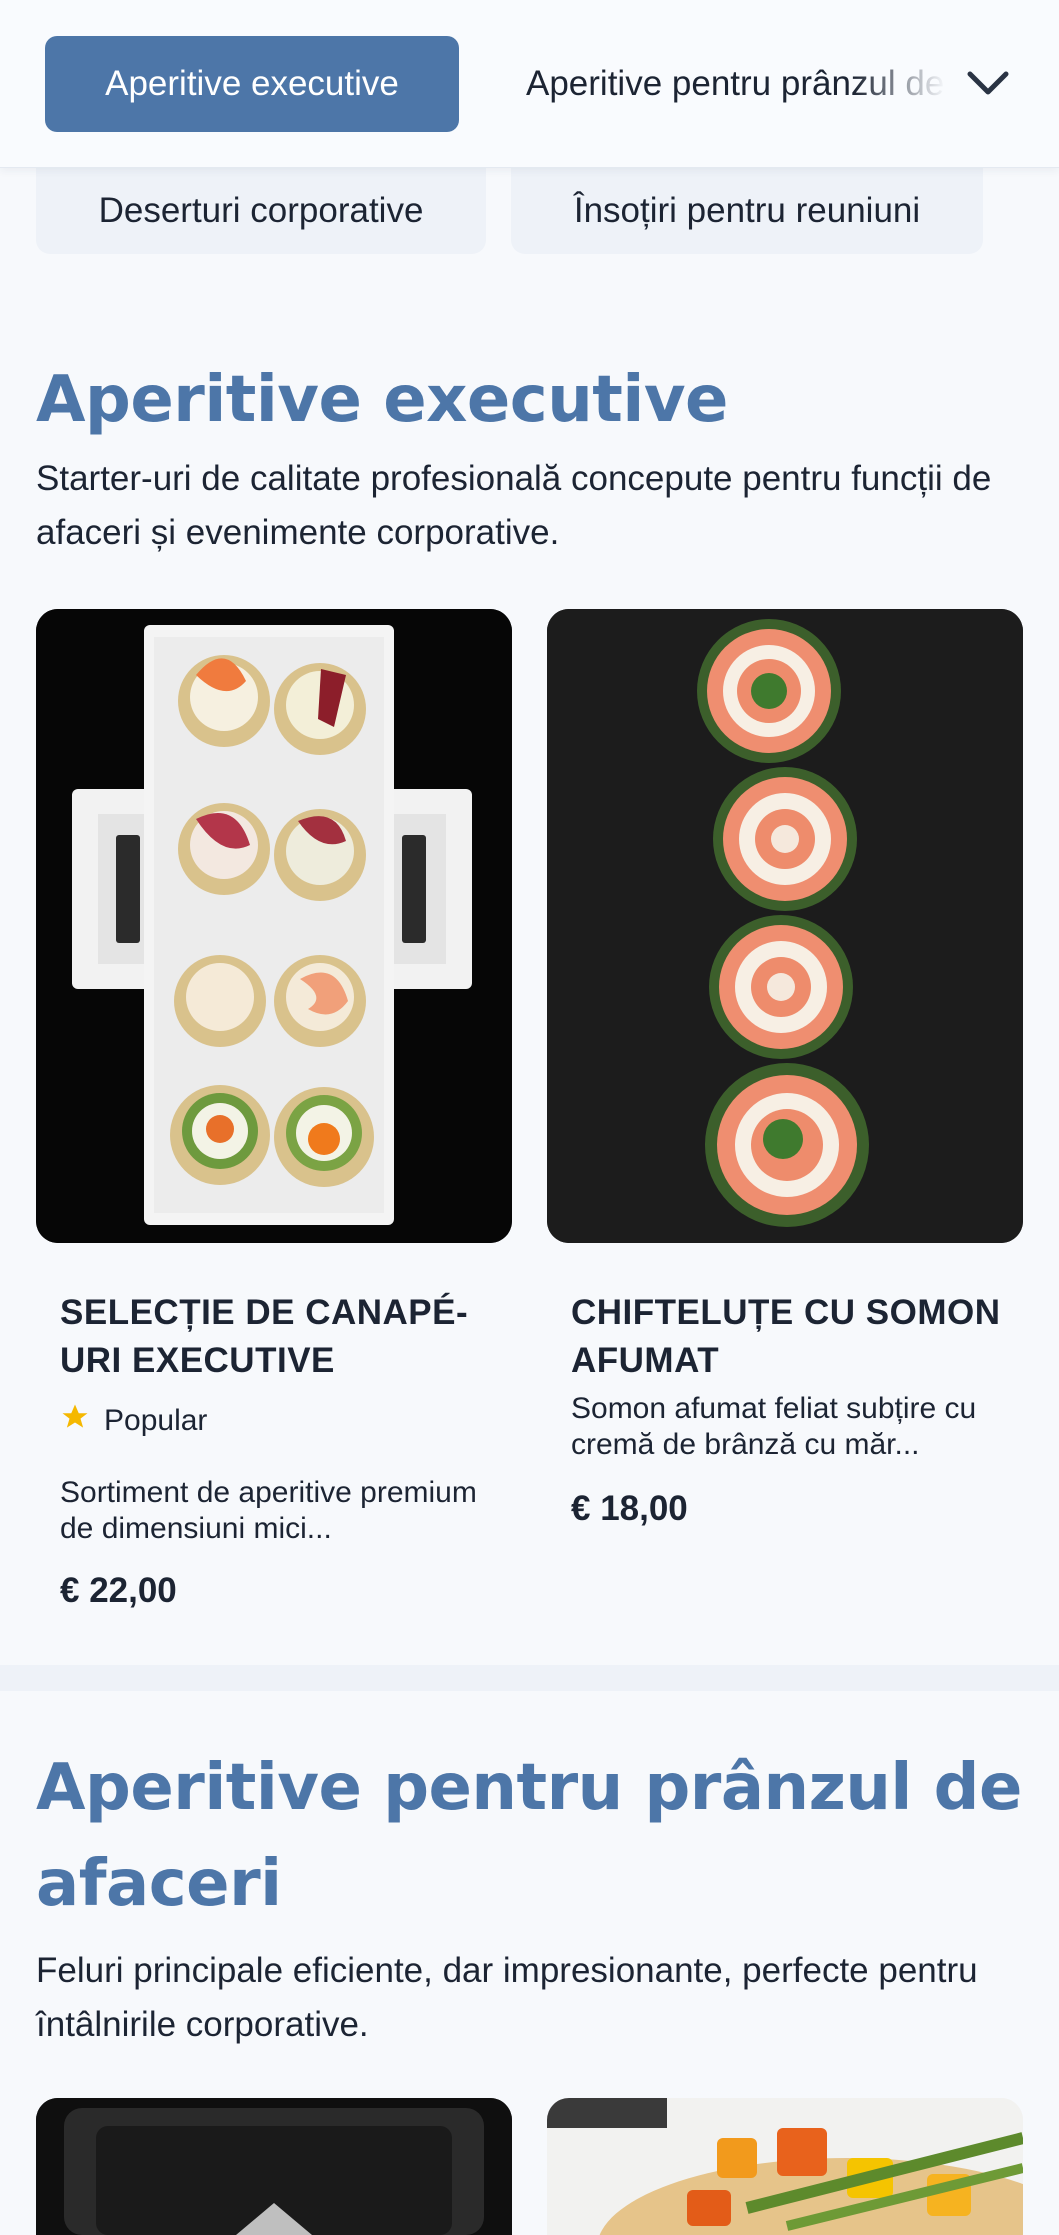 The image size is (1059, 2235). I want to click on category-chip-desserts: Deserturi corporative, so click(261, 211).